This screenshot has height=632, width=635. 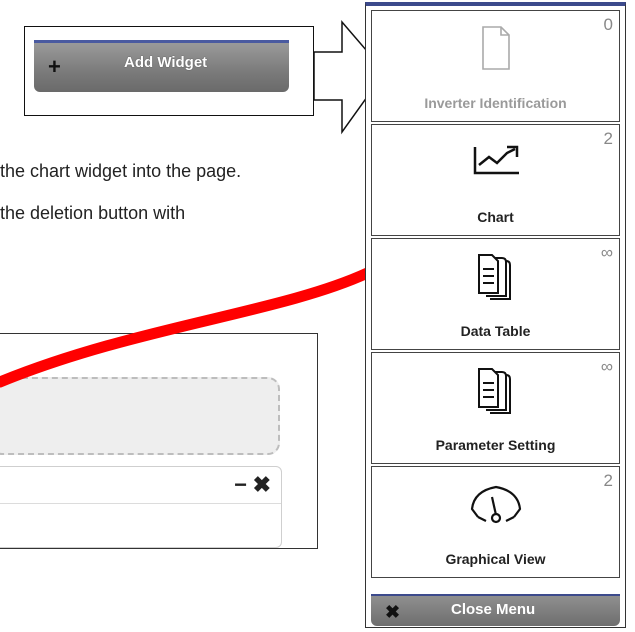 I want to click on menu-item-label: Chart, so click(x=495, y=217).